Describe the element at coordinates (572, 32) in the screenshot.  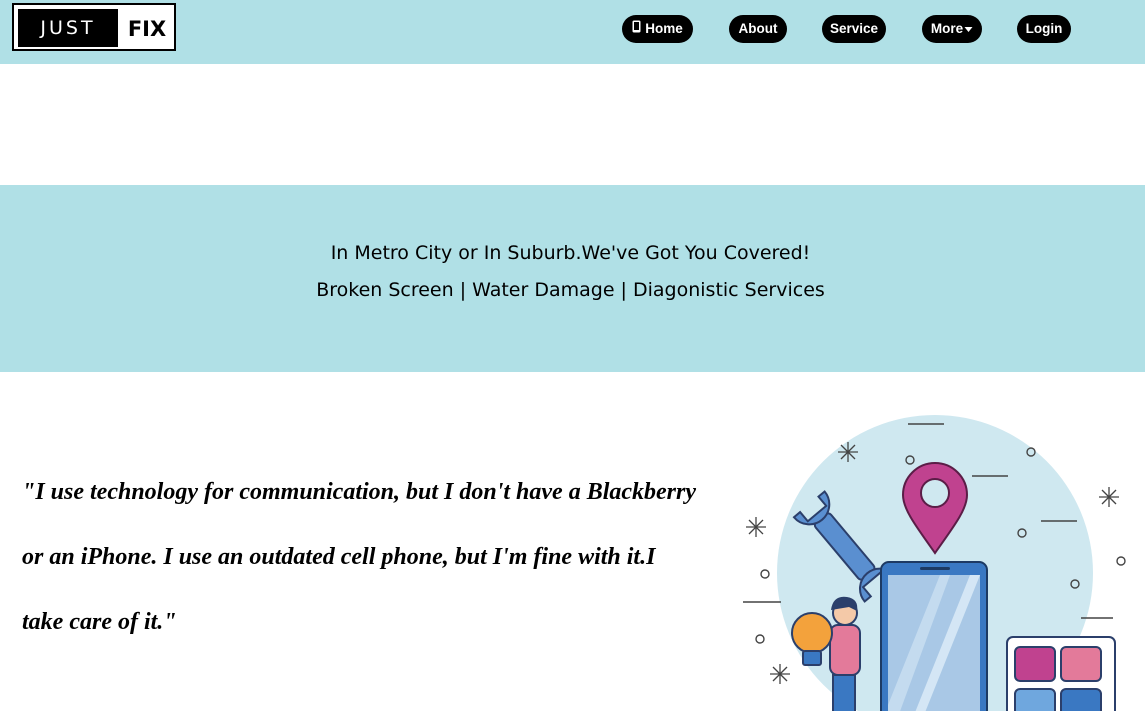
I see `site-header: JUST FIX Home About Service More Login` at that location.